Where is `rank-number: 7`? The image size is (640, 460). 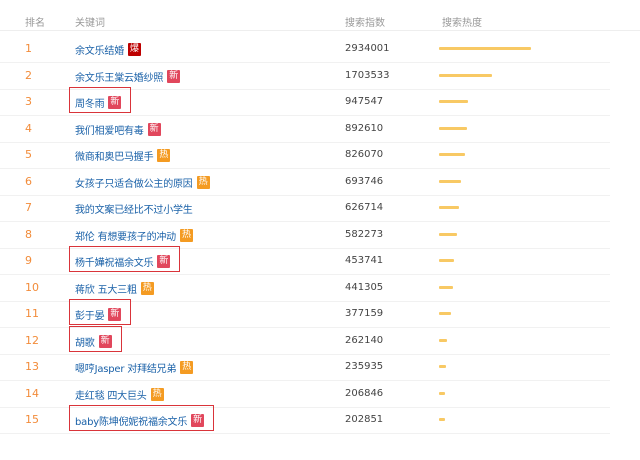 rank-number: 7 is located at coordinates (28, 207).